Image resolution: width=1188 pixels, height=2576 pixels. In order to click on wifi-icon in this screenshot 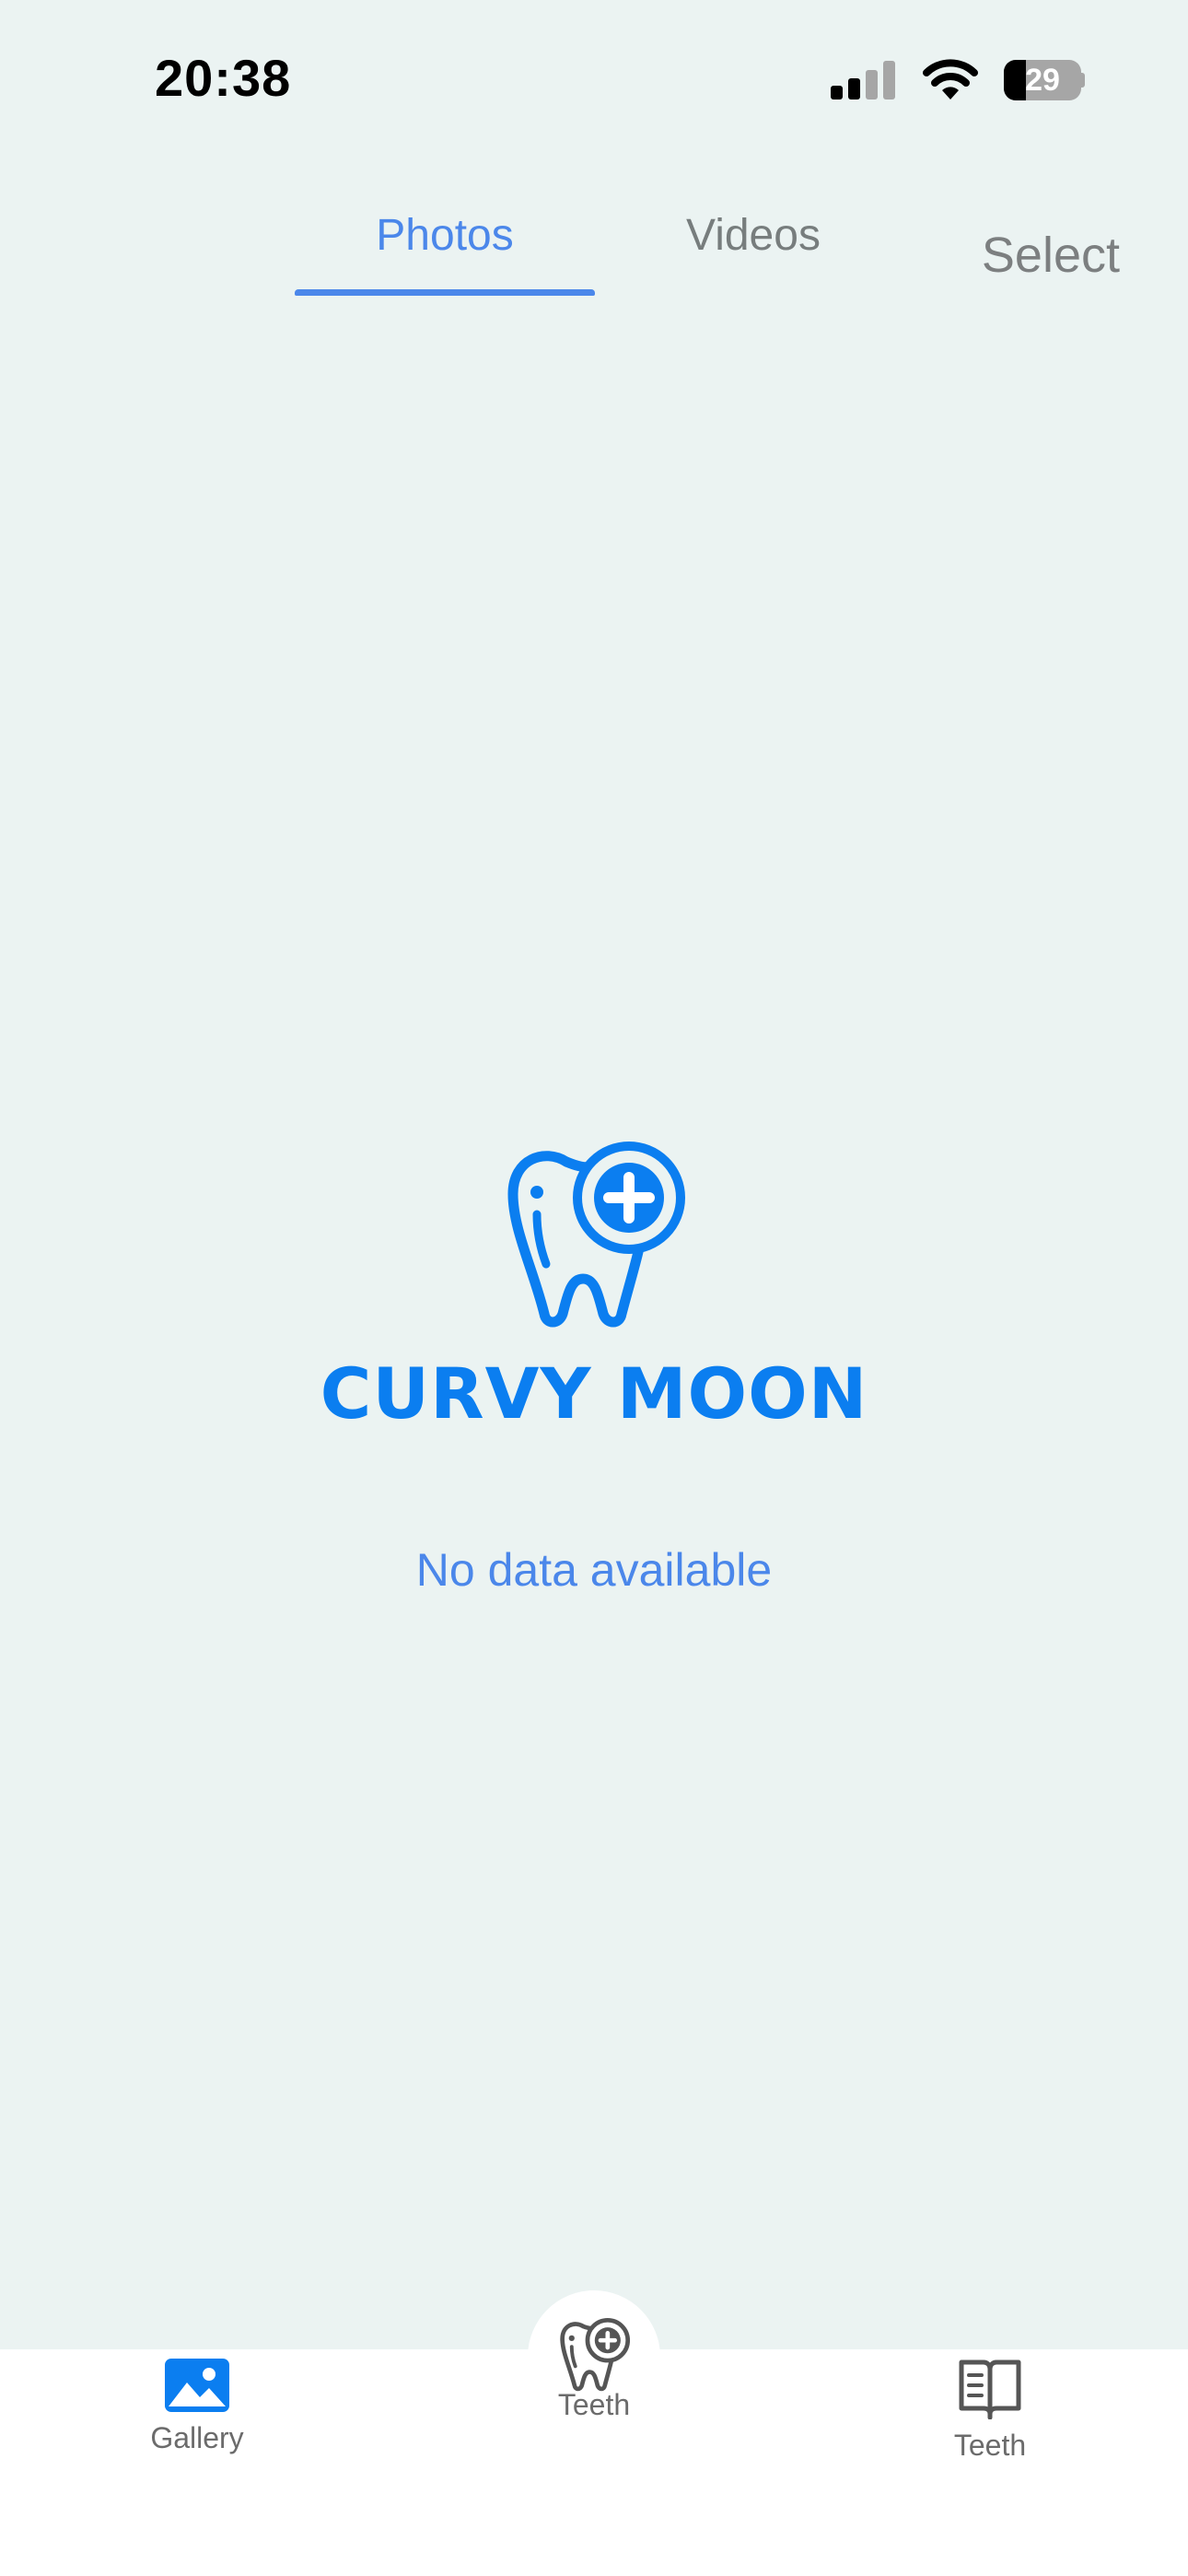, I will do `click(951, 79)`.